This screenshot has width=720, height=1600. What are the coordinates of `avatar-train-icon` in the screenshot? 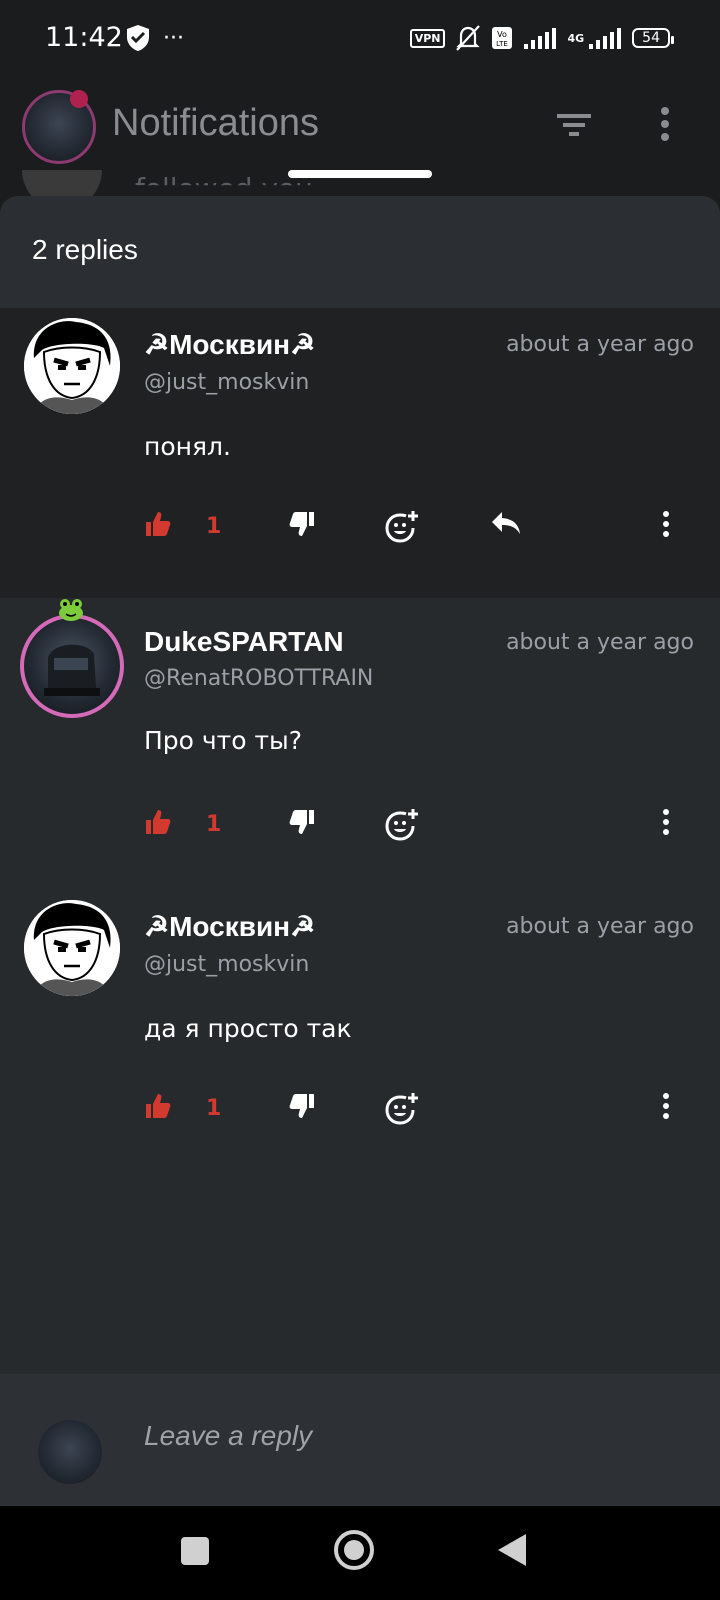 It's located at (72, 670).